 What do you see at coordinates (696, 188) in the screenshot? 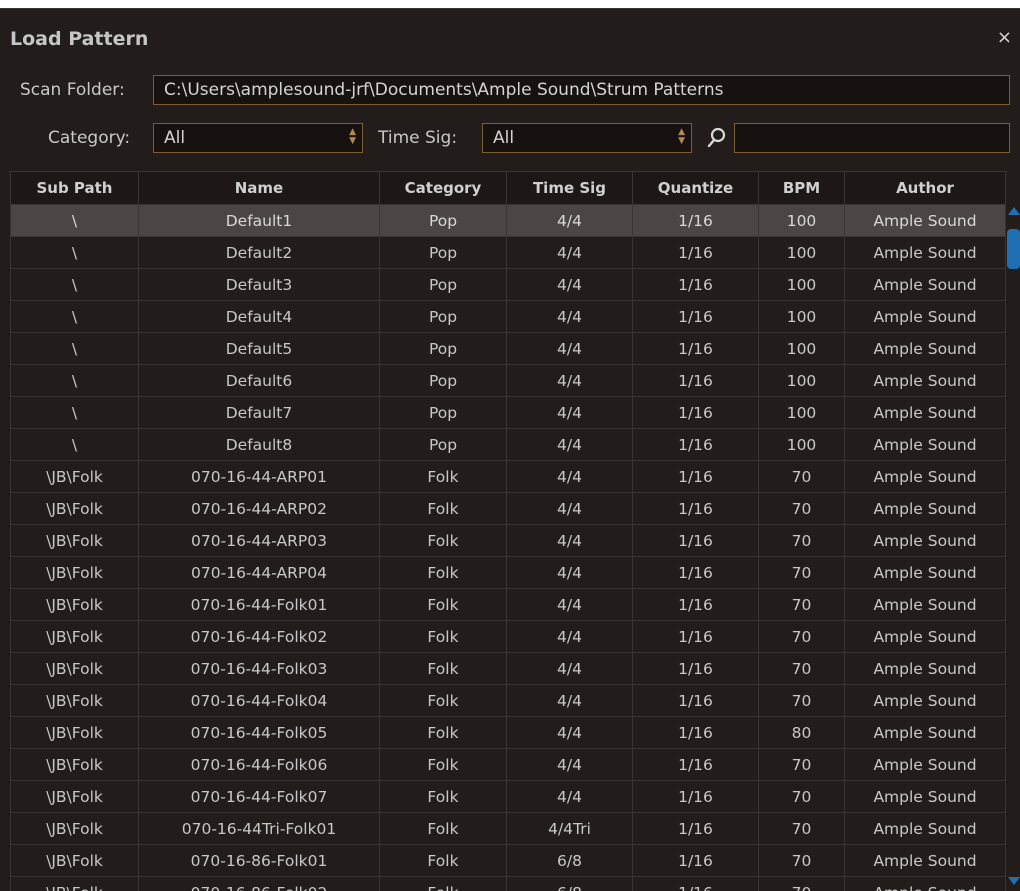
I see `column-header: Quantize` at bounding box center [696, 188].